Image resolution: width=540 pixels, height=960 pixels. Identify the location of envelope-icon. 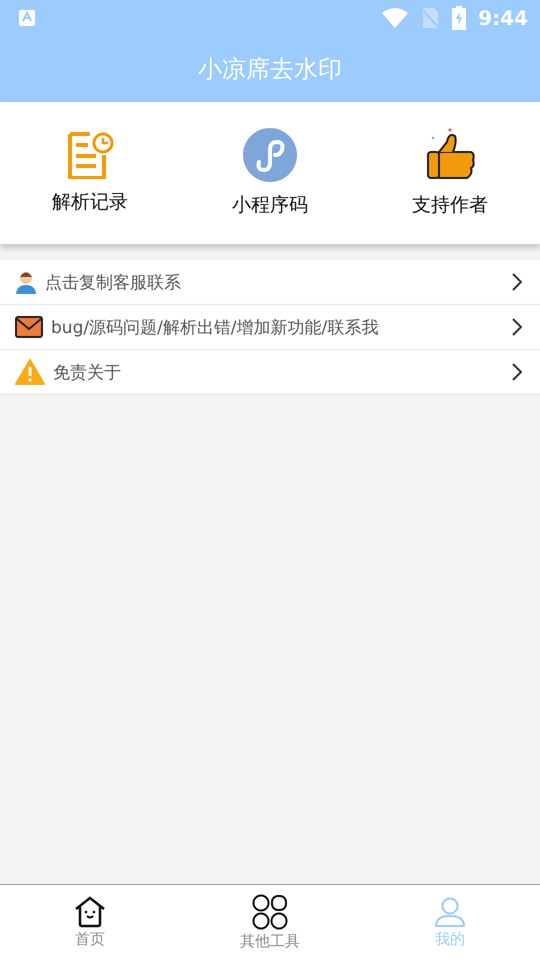
(29, 327).